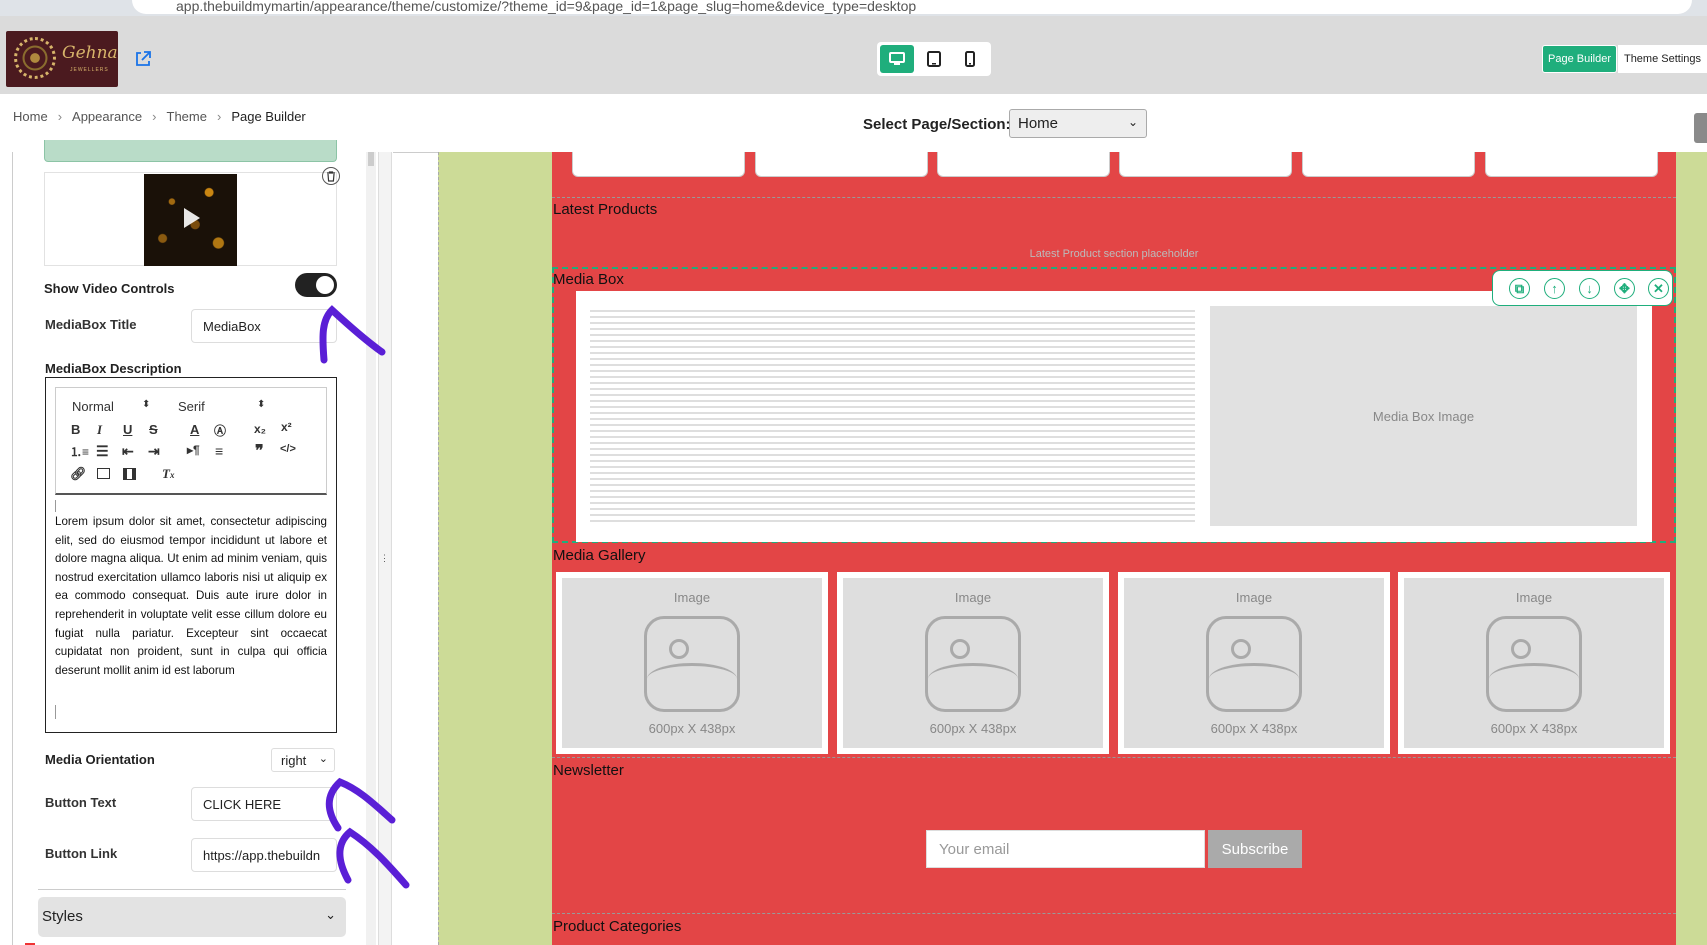  Describe the element at coordinates (331, 176) in the screenshot. I see `trash-icon` at that location.